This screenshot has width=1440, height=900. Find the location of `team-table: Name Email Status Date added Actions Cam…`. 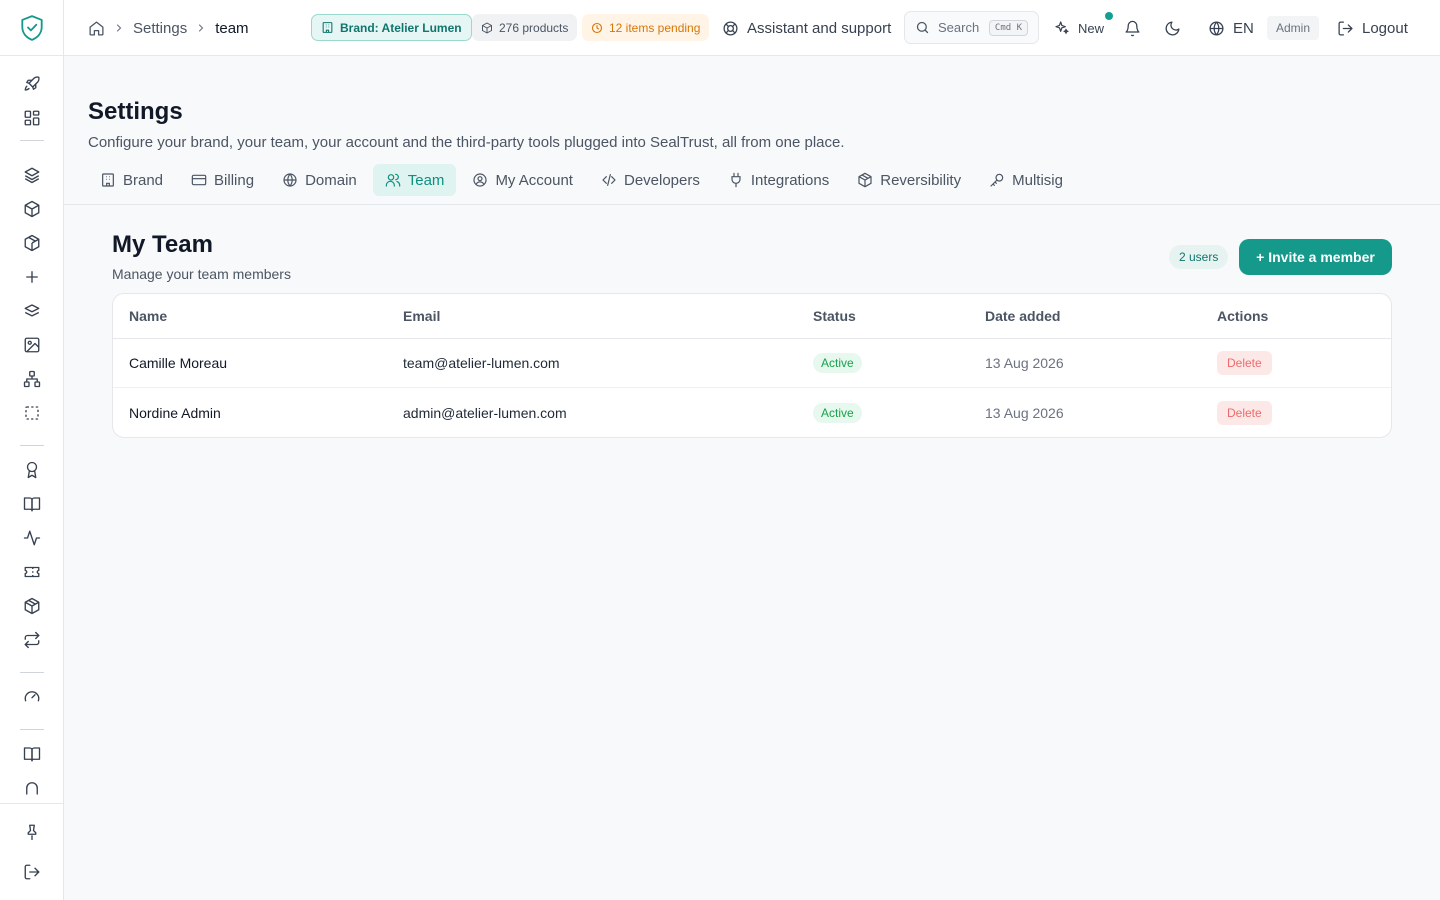

team-table: Name Email Status Date added Actions Cam… is located at coordinates (752, 365).